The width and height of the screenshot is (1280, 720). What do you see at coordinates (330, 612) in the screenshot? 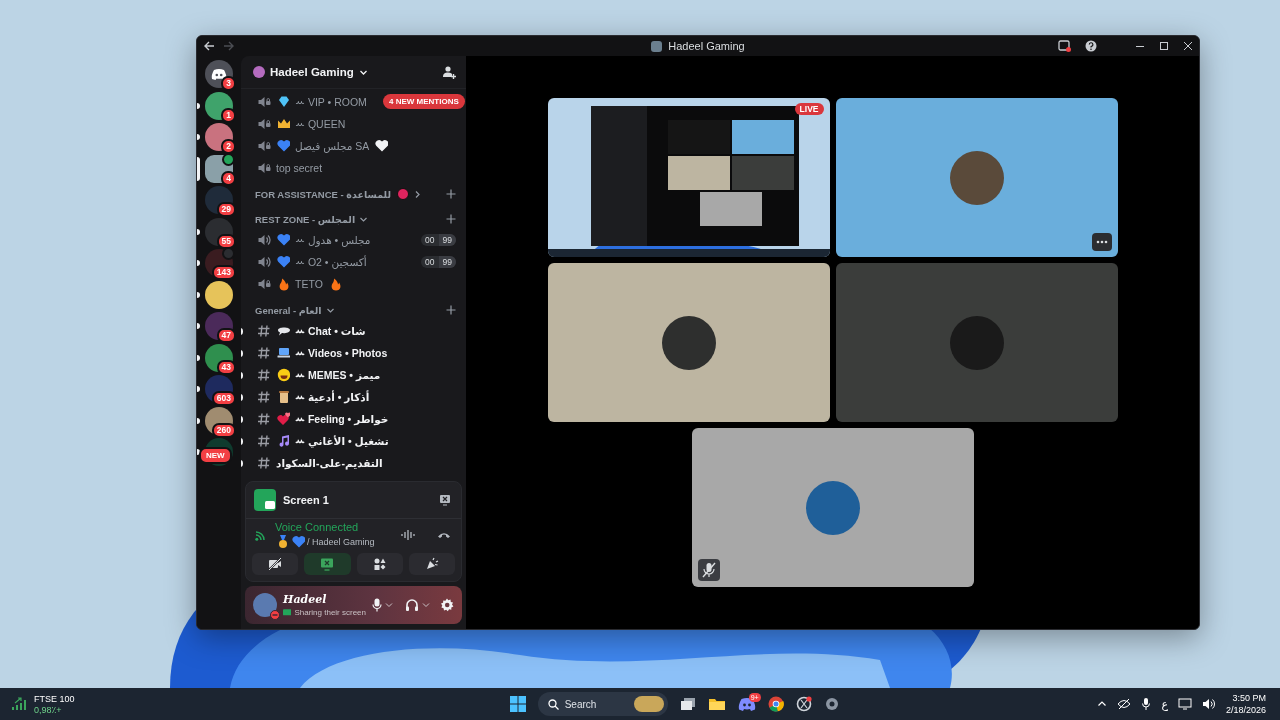
I see `user-status: Sharing their screen` at bounding box center [330, 612].